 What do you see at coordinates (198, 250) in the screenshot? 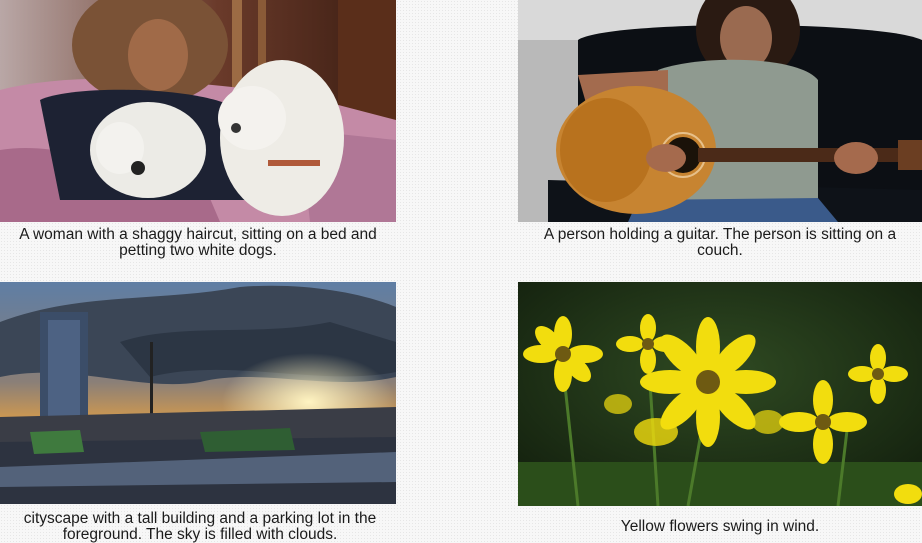
I see `caption-line: petting two white dogs.` at bounding box center [198, 250].